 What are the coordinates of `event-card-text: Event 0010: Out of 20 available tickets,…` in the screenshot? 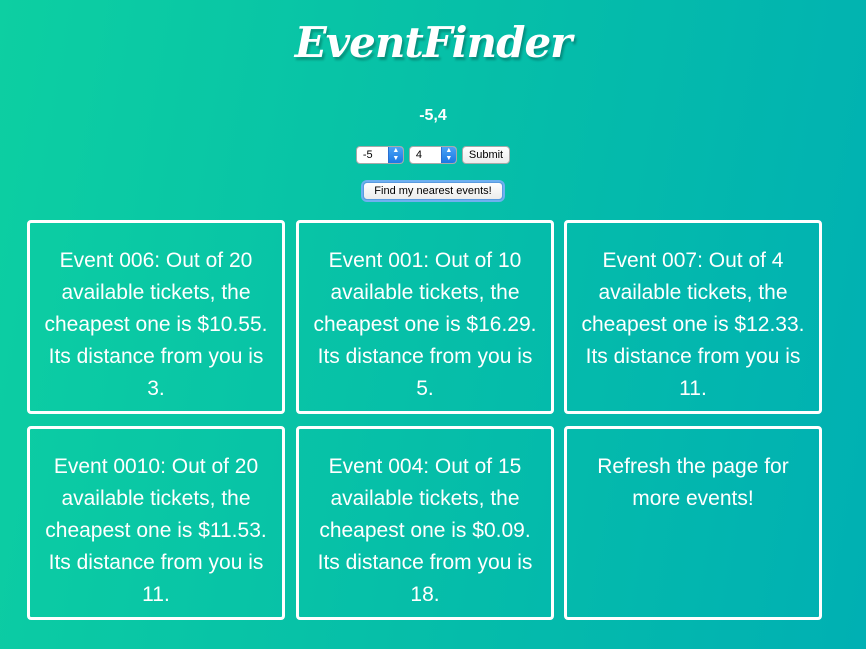 It's located at (156, 530).